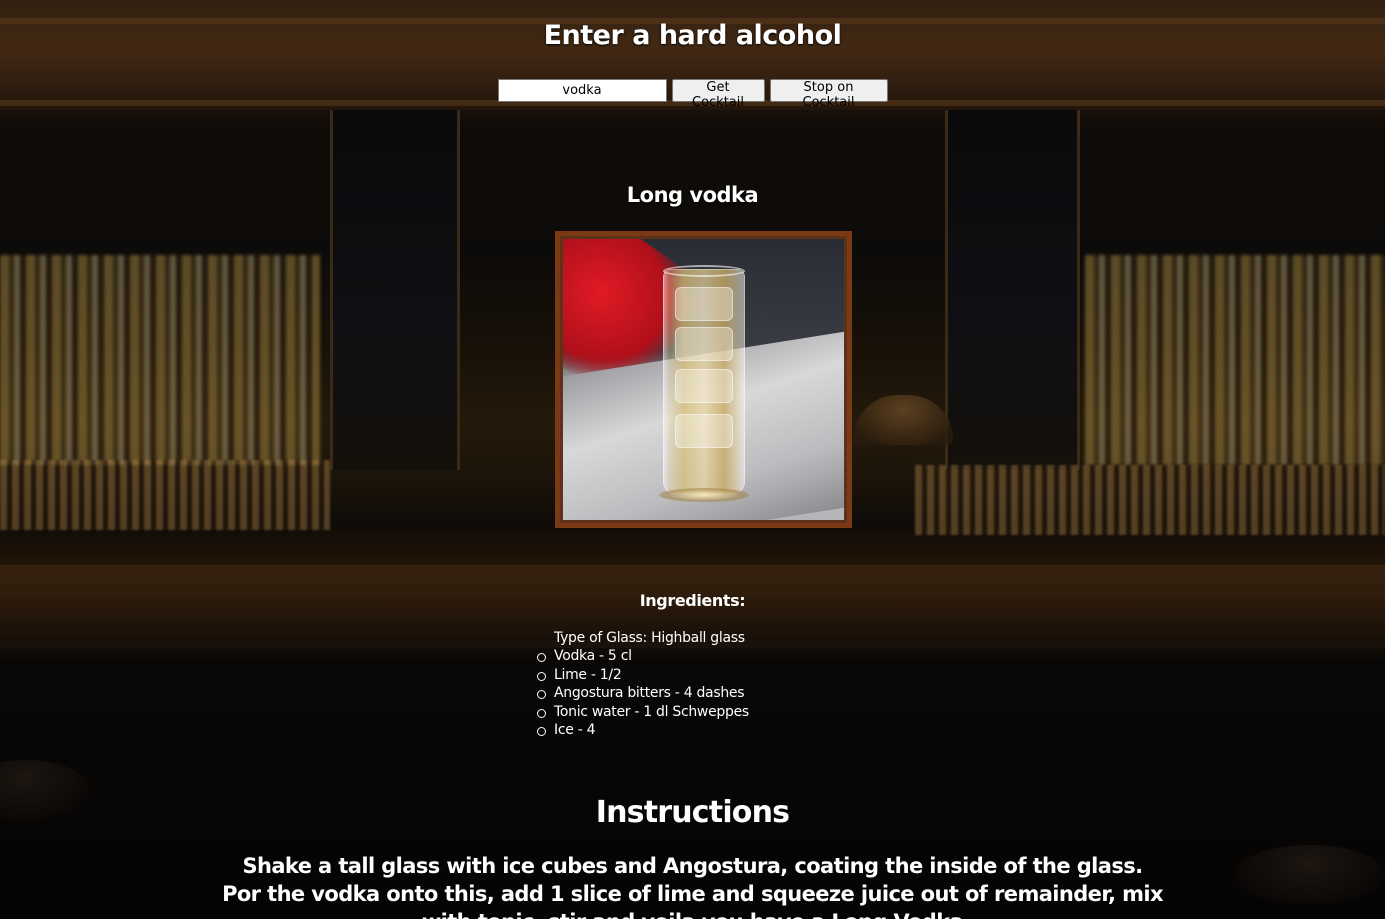 This screenshot has height=919, width=1385. I want to click on get-cocktail-button: Get Cocktail, so click(718, 94).